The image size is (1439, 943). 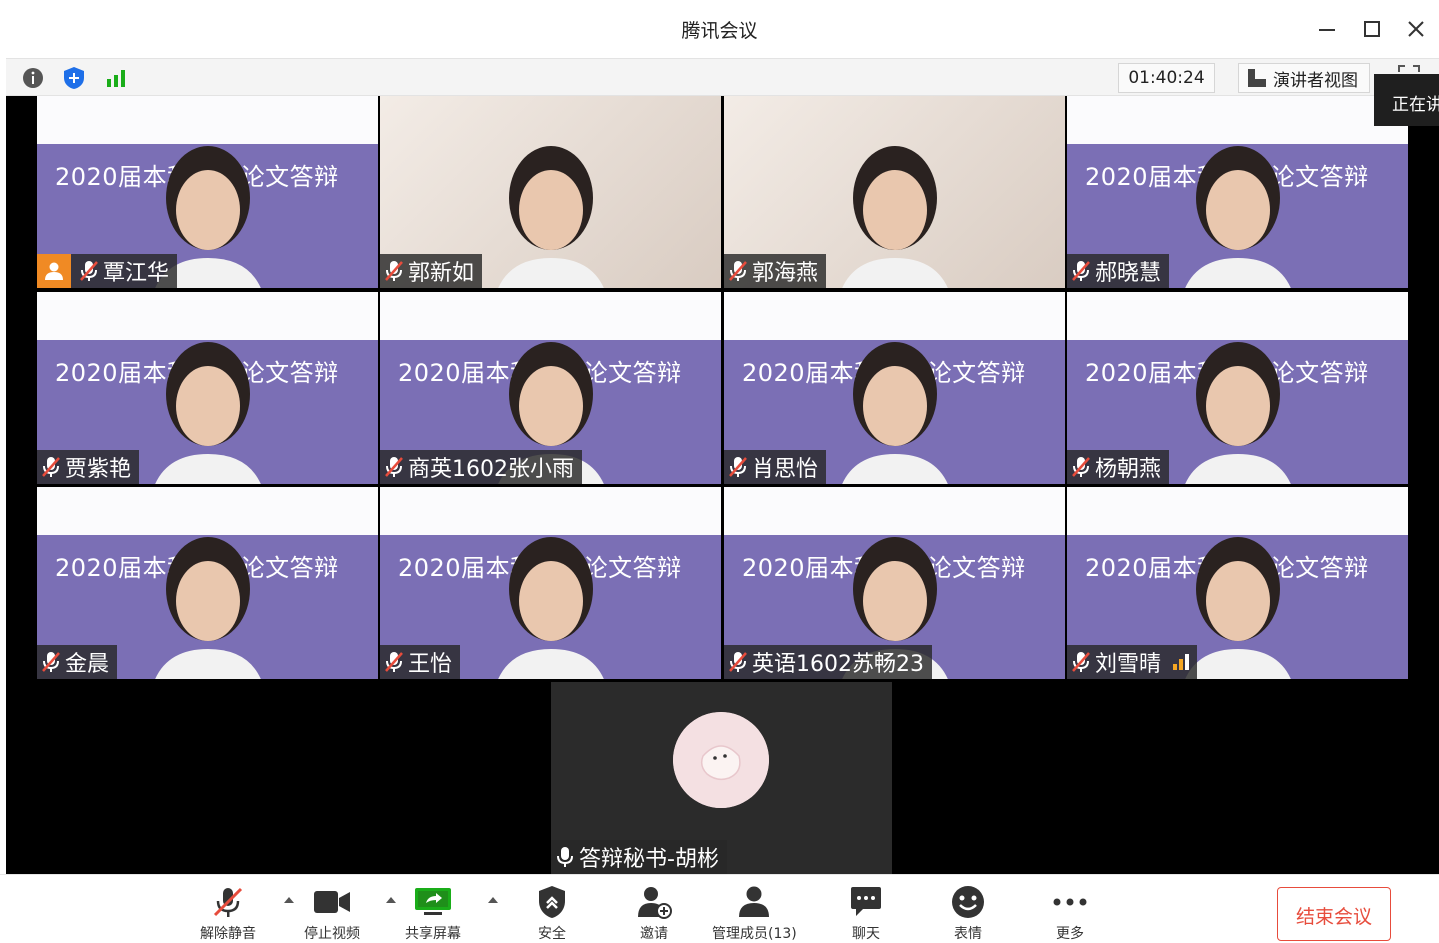 What do you see at coordinates (894, 583) in the screenshot?
I see `video-tile: 2020届本科学位论文答辩英语1602苏畅23` at bounding box center [894, 583].